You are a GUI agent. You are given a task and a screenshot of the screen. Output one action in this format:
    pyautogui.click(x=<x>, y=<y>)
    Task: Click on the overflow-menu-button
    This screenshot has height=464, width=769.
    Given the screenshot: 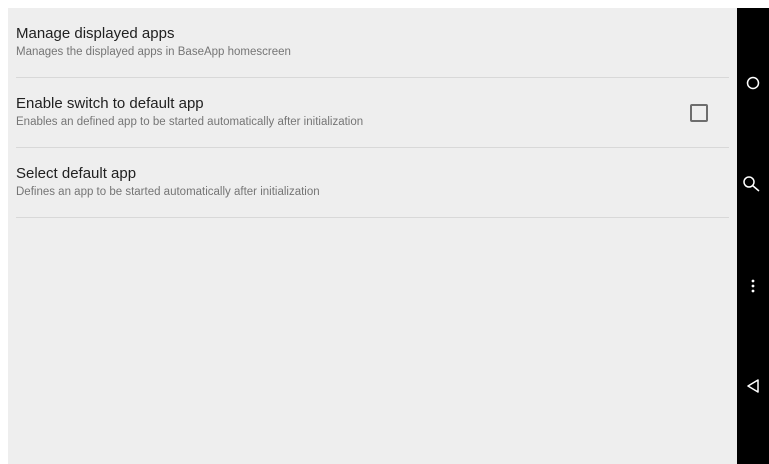 What is the action you would take?
    pyautogui.click(x=753, y=288)
    